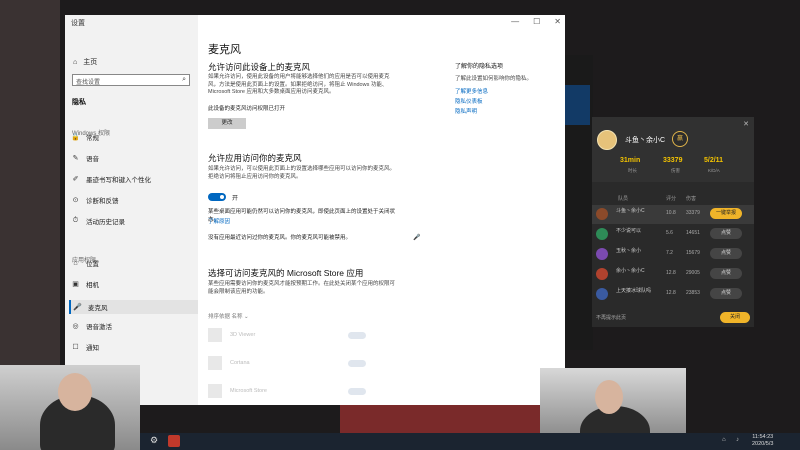  Describe the element at coordinates (75, 284) in the screenshot. I see `camera-icon: ▣` at that location.